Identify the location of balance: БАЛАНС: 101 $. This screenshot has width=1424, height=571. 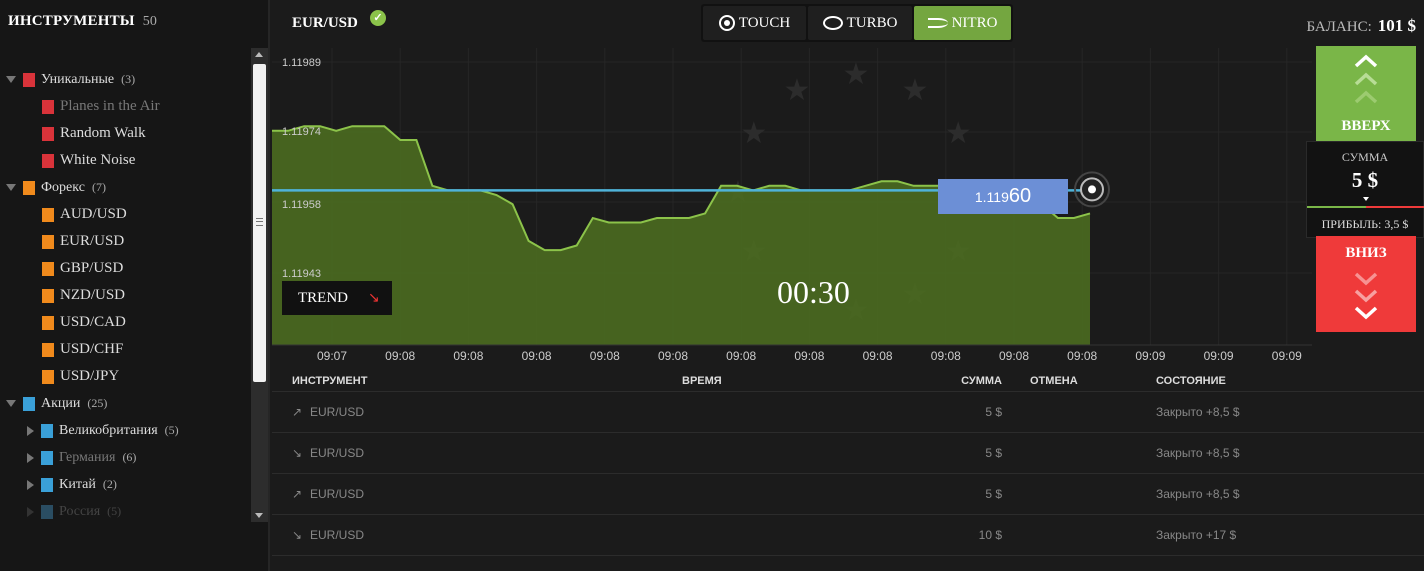
(1361, 26).